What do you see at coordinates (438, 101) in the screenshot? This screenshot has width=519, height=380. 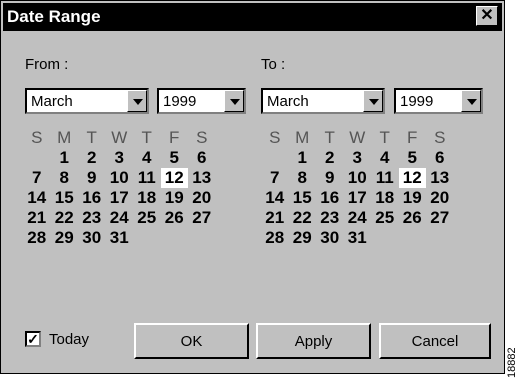 I see `to-year-select: 1999` at bounding box center [438, 101].